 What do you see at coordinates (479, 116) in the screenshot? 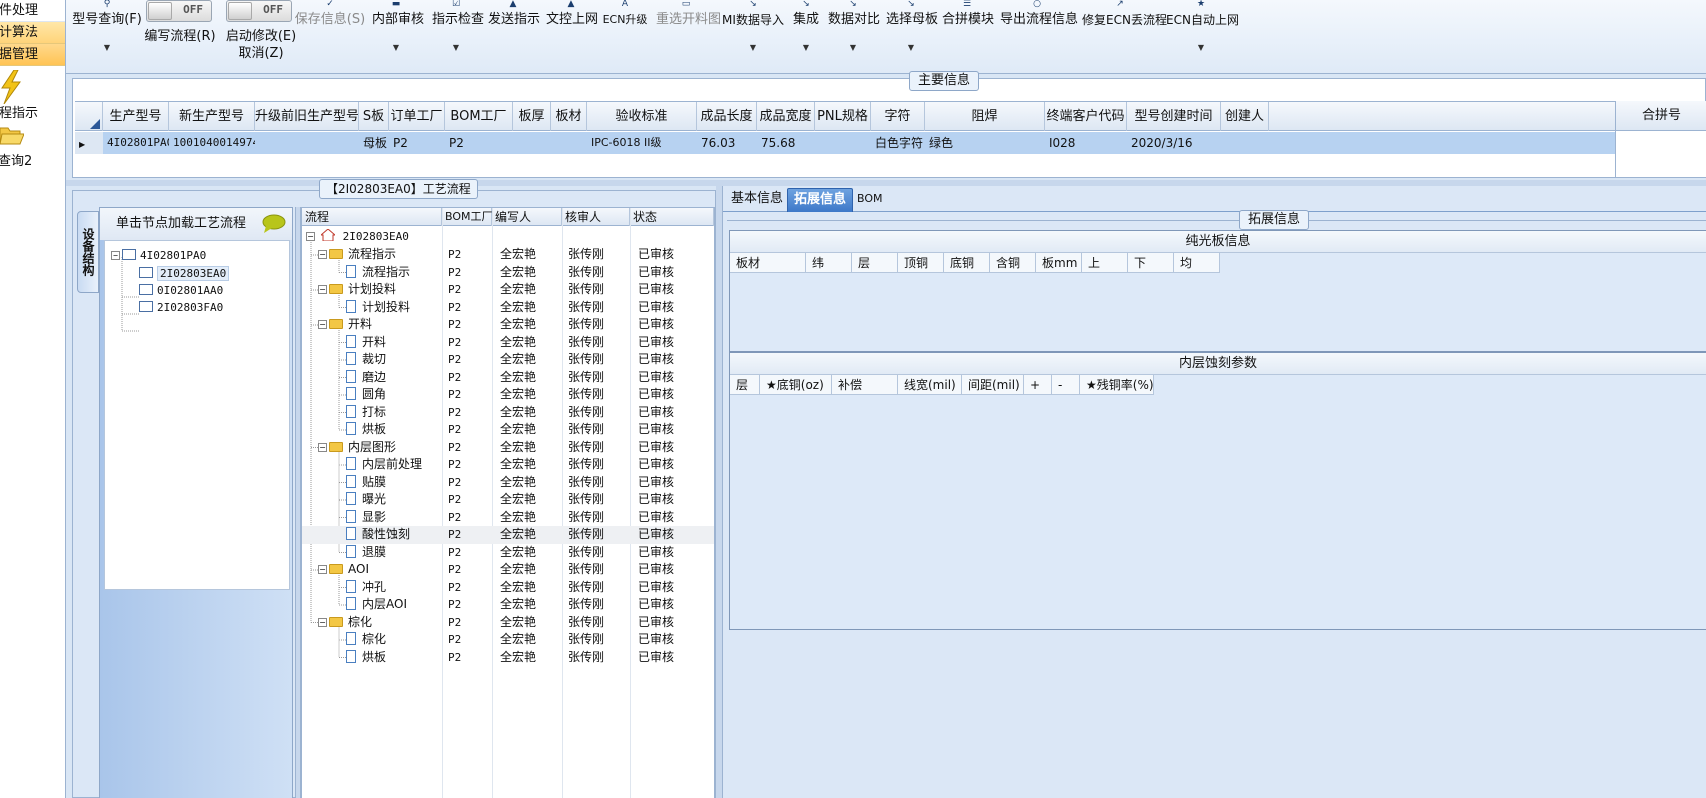
I see `col-header: BOM工厂` at bounding box center [479, 116].